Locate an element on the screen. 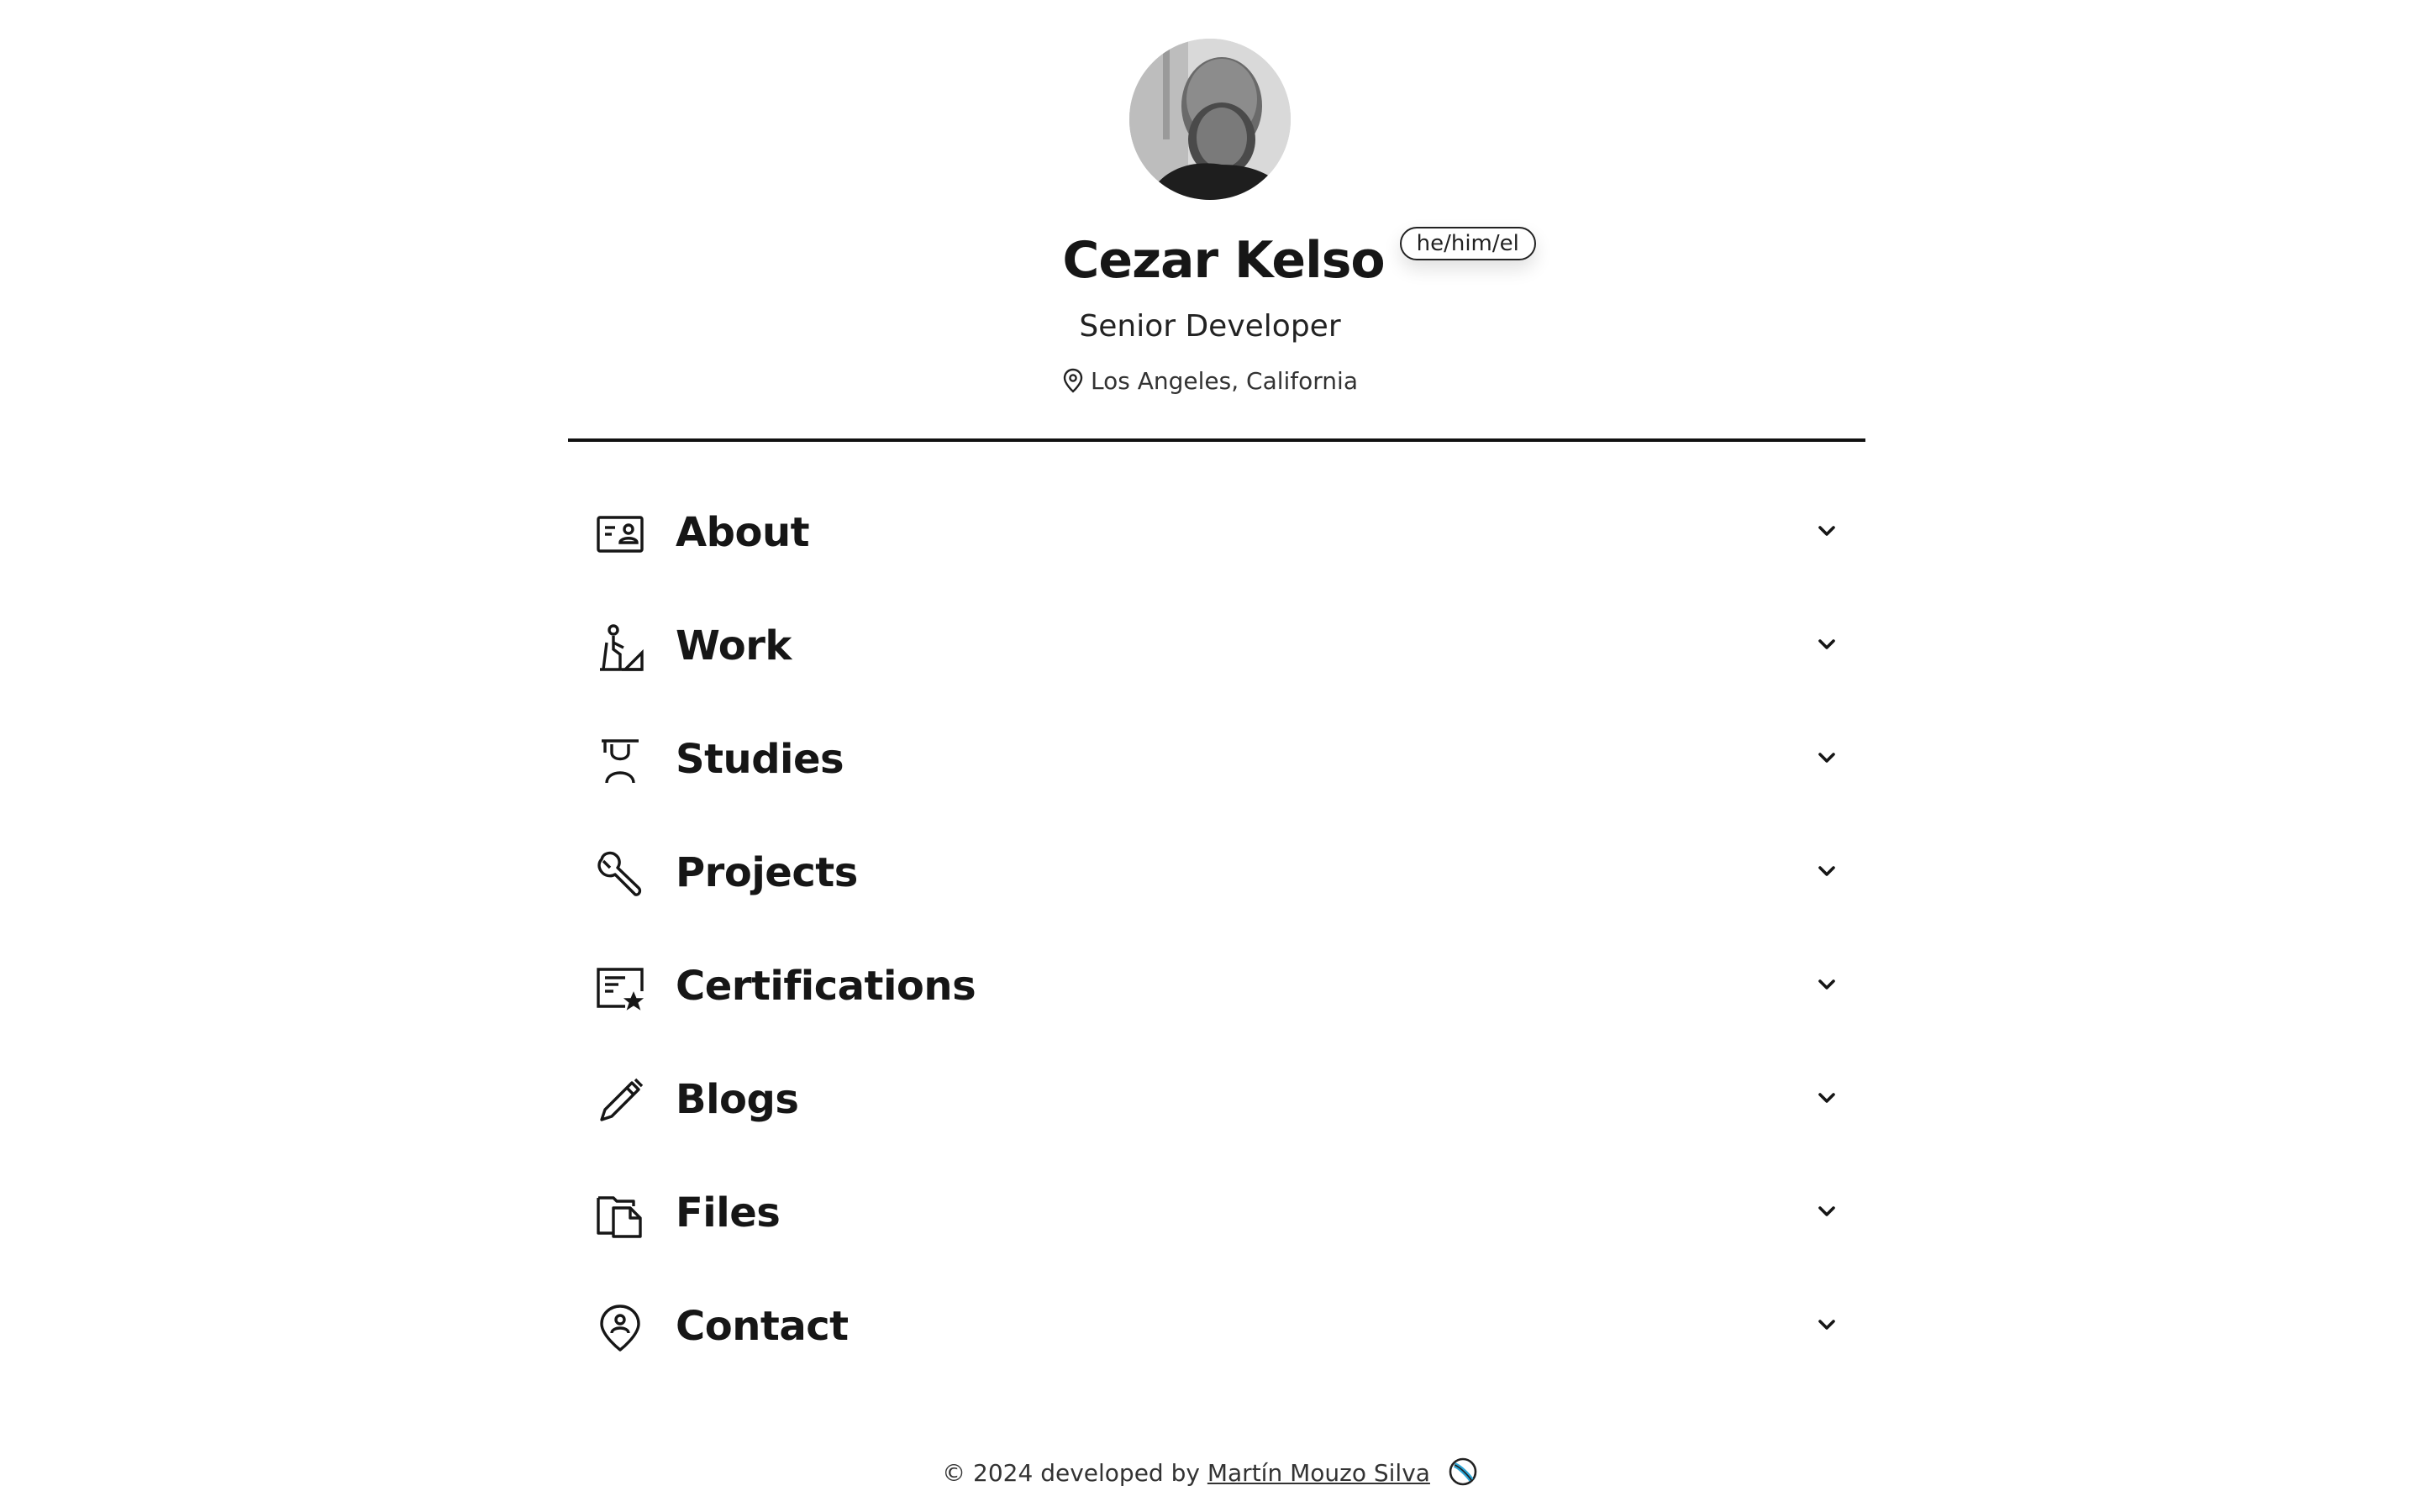 The image size is (2420, 1512). section-label: Contact is located at coordinates (763, 1326).